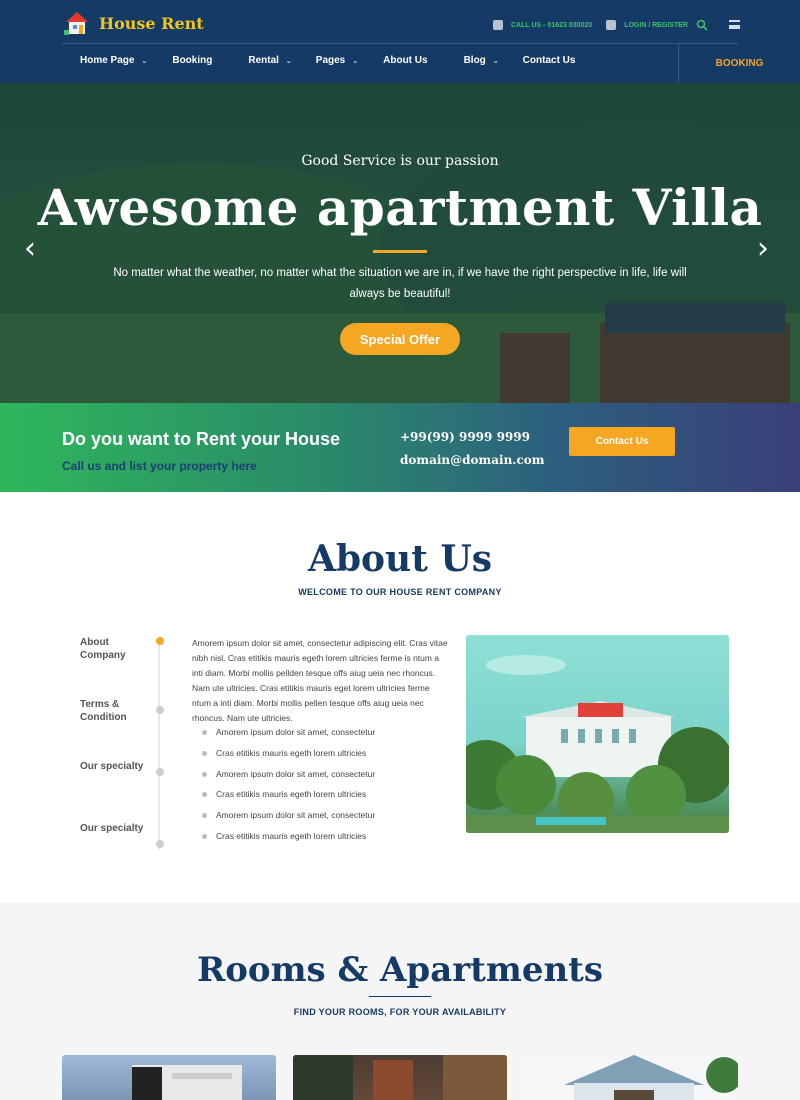 The image size is (800, 1100). Describe the element at coordinates (400, 592) in the screenshot. I see `about-subtitle: WELCOME TO OUR HOUSE RENT COMPANY` at that location.